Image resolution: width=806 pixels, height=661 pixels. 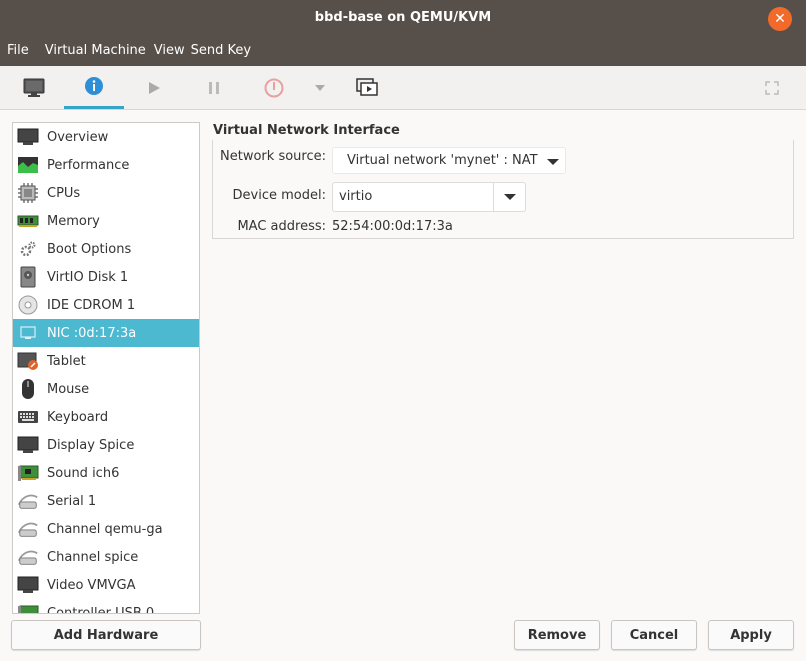 I want to click on sound-card-icon, so click(x=28, y=473).